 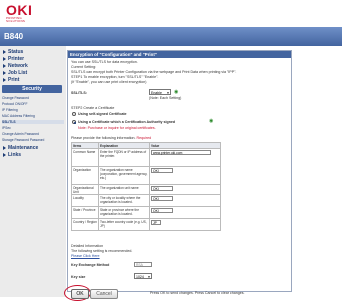 What do you see at coordinates (149, 277) in the screenshot?
I see `chevron-down-icon: ▼` at bounding box center [149, 277].